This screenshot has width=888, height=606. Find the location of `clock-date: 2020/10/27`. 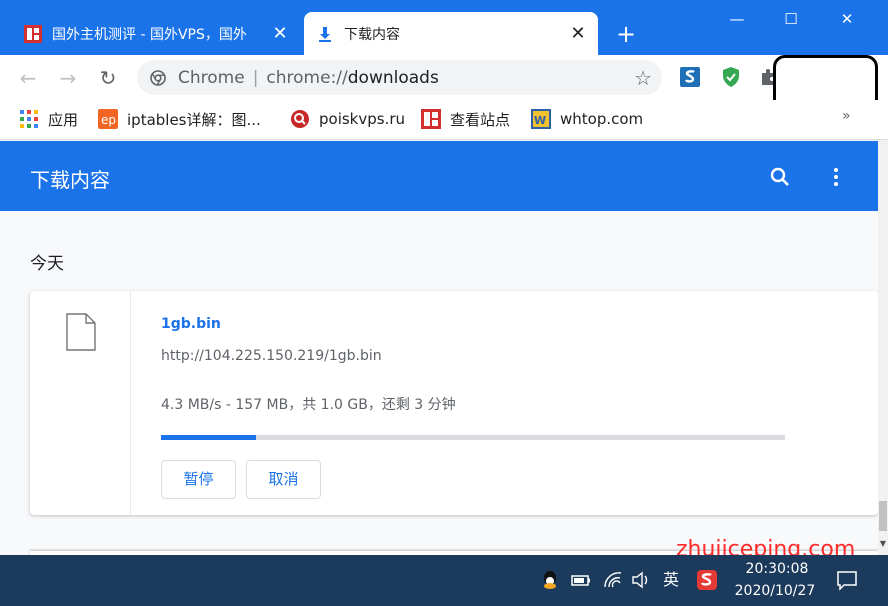

clock-date: 2020/10/27 is located at coordinates (775, 591).